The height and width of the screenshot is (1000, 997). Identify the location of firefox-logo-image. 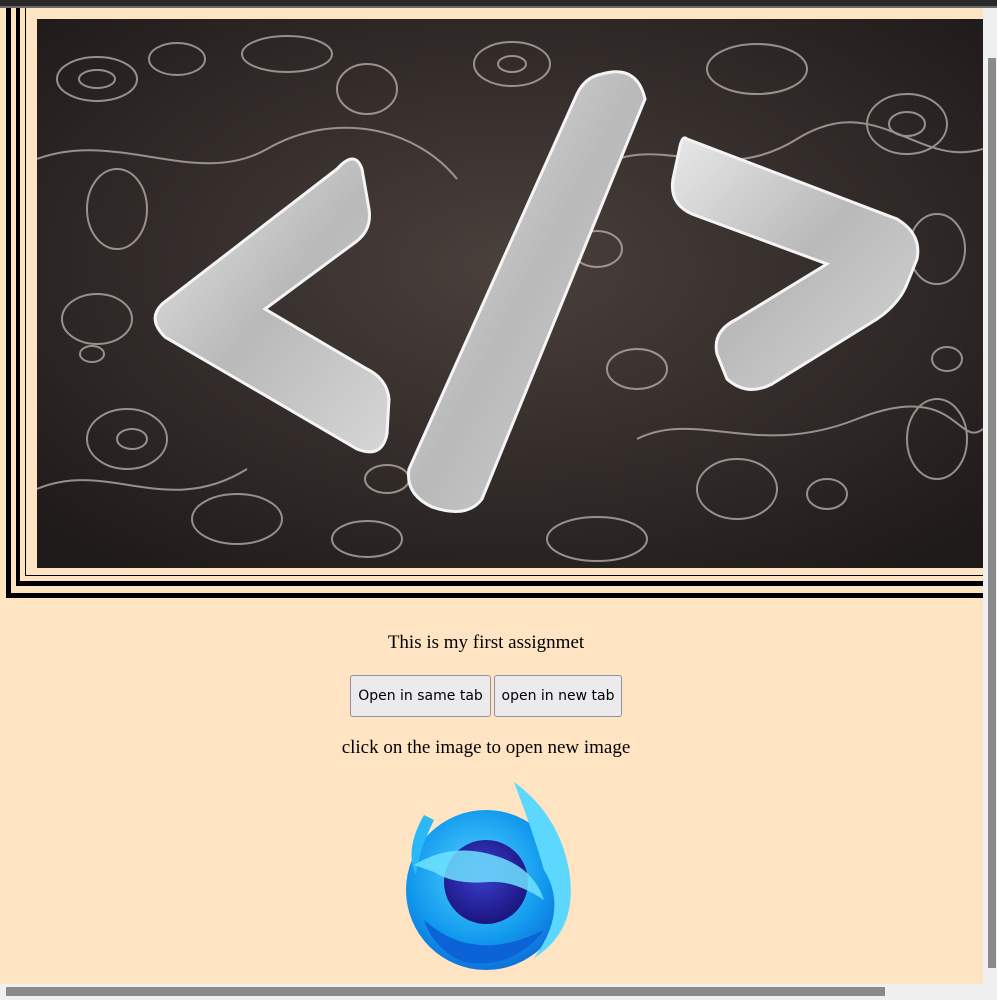
(487, 876).